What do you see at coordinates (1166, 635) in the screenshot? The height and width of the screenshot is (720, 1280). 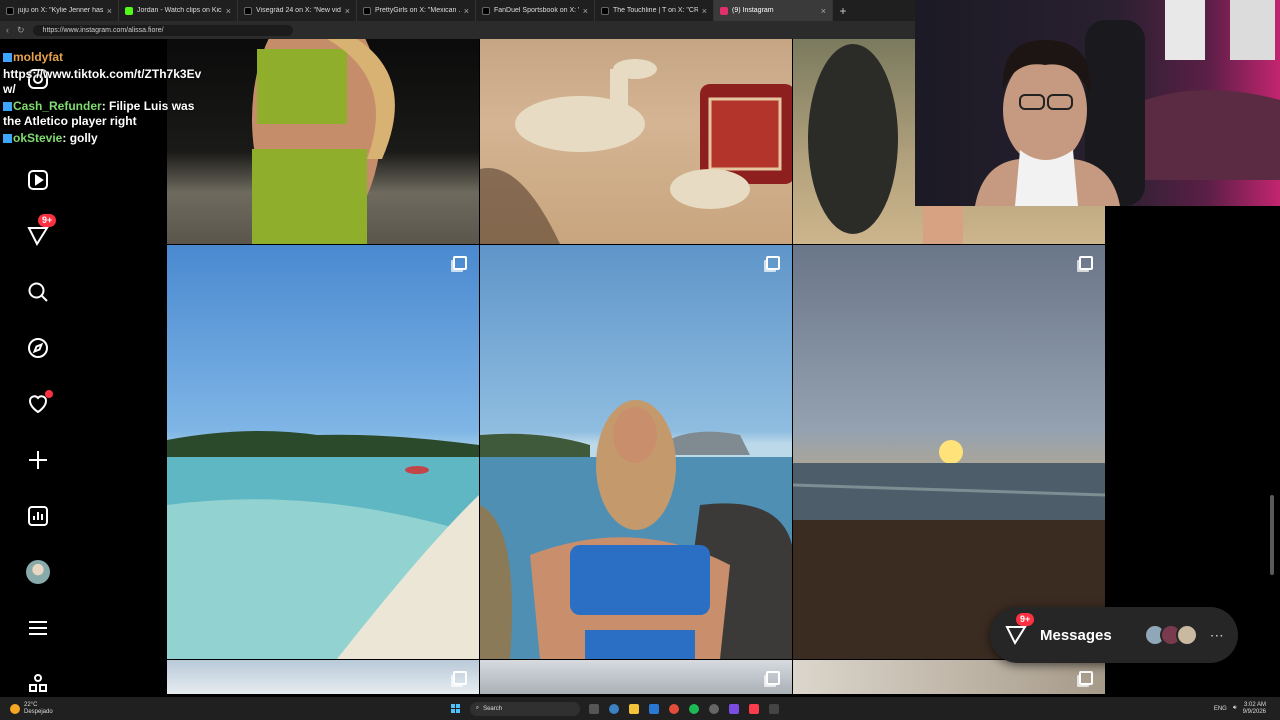 I see `recent-contacts` at bounding box center [1166, 635].